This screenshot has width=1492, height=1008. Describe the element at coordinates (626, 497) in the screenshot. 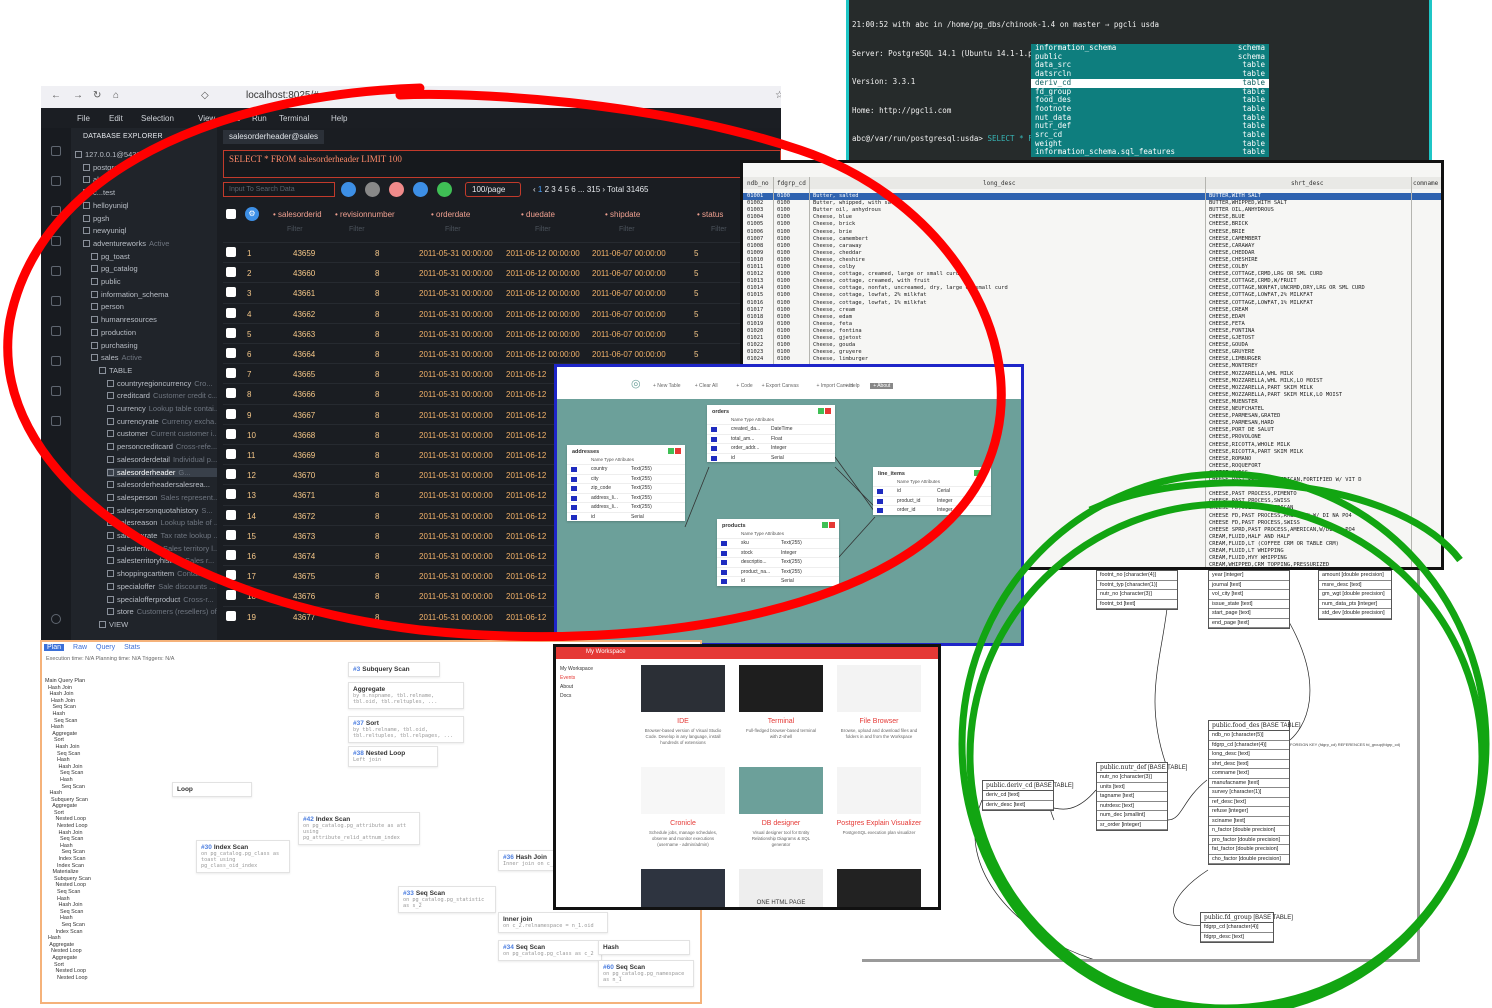

I see `er-column: address_li... Text(255)` at that location.